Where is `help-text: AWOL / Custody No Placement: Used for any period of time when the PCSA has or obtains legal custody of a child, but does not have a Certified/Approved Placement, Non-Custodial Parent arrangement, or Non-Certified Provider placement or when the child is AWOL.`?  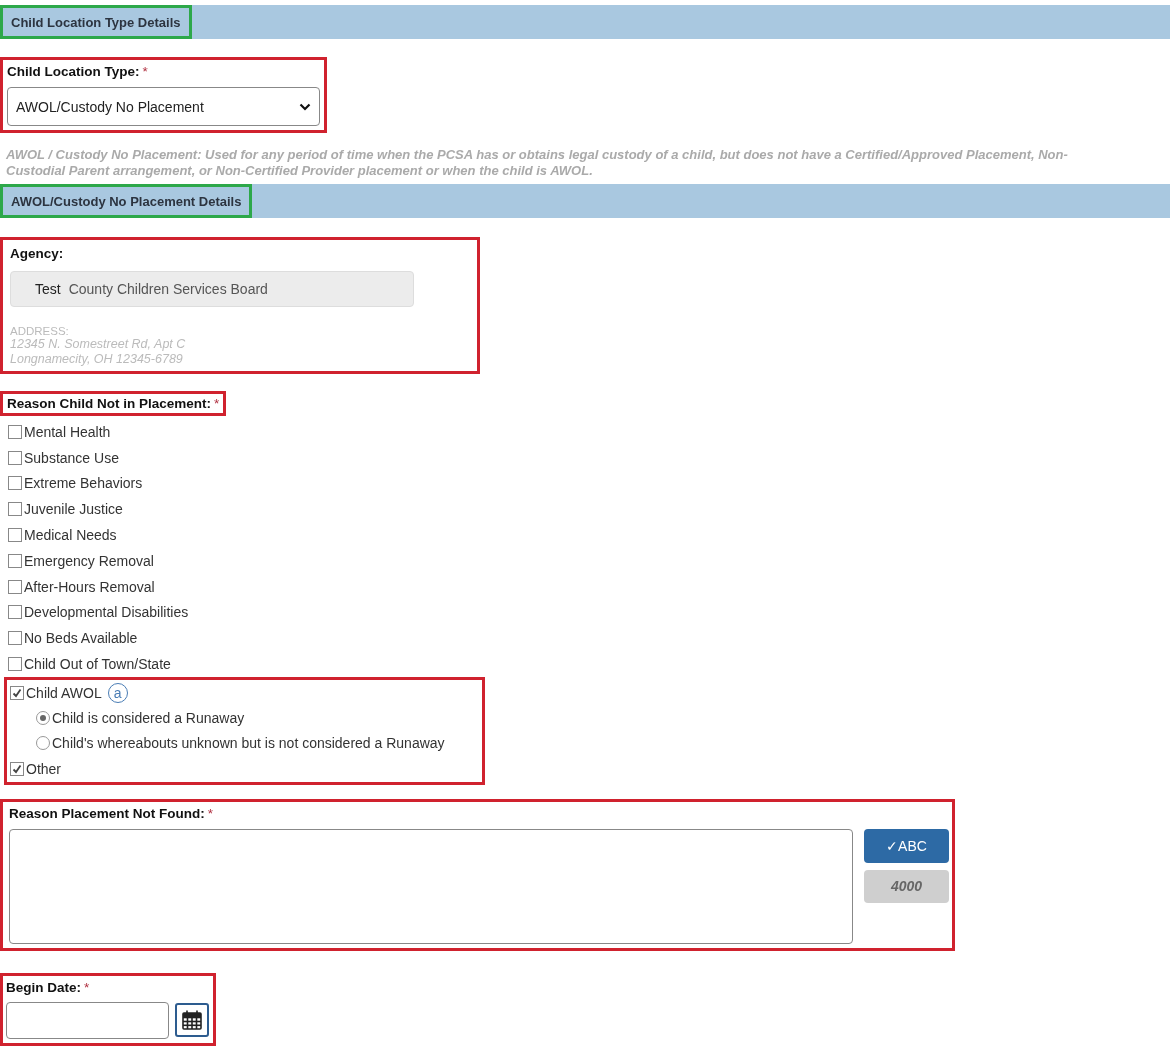 help-text: AWOL / Custody No Placement: Used for any period of time when the PCSA has or obtains legal custody of a child, but does not have a Certified/Approved Placement, Non-Custodial Parent arrangement, or Non-Certified Provider placement or when the child is AWOL. is located at coordinates (537, 163).